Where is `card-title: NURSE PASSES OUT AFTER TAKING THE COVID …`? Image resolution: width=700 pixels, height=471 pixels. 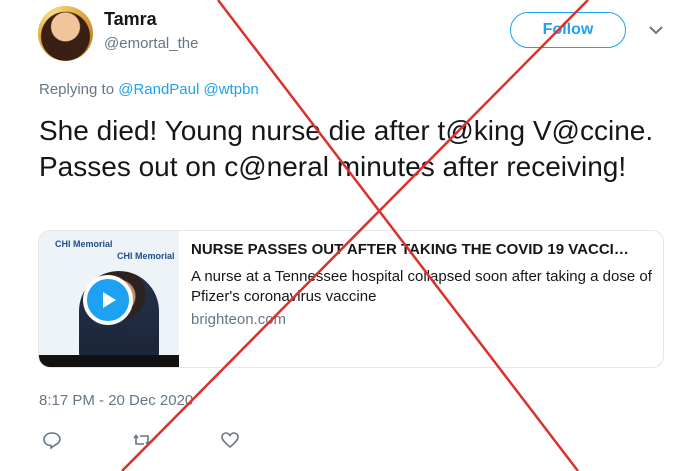 card-title: NURSE PASSES OUT AFTER TAKING THE COVID … is located at coordinates (422, 249).